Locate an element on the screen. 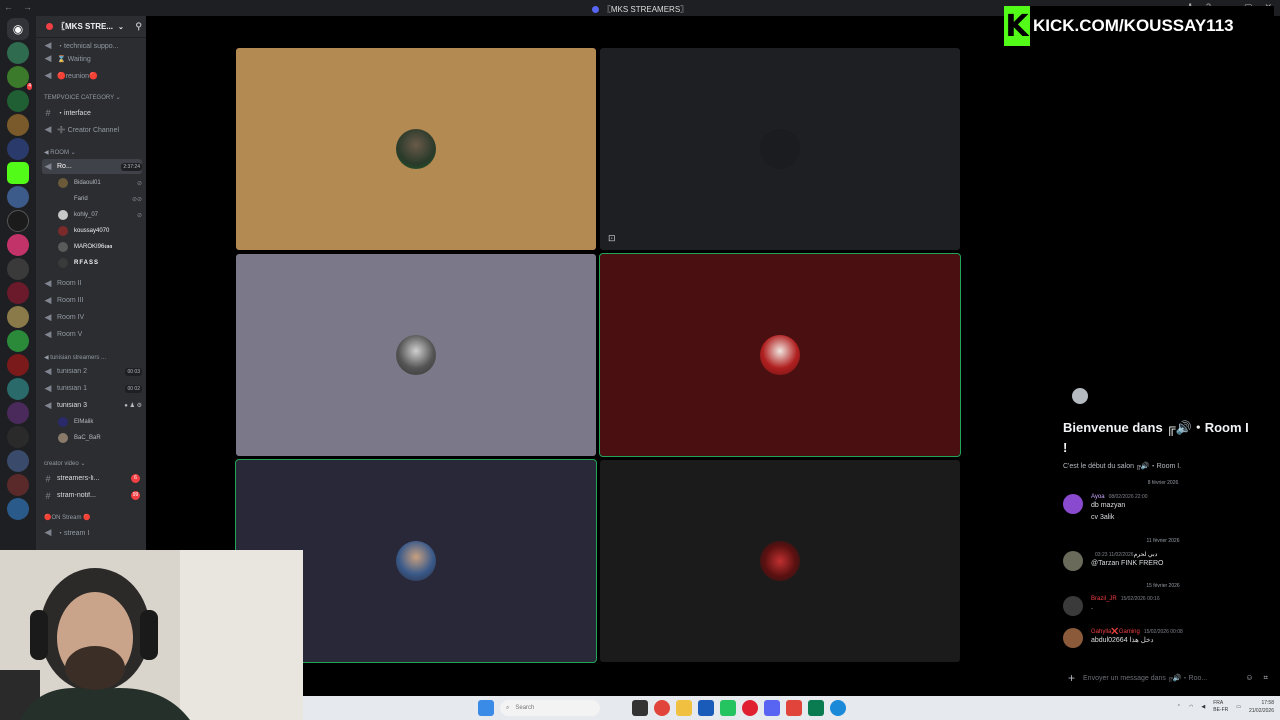 The height and width of the screenshot is (720, 1280). channel-settings-icon: ● ♟ ⚙ is located at coordinates (133, 405).